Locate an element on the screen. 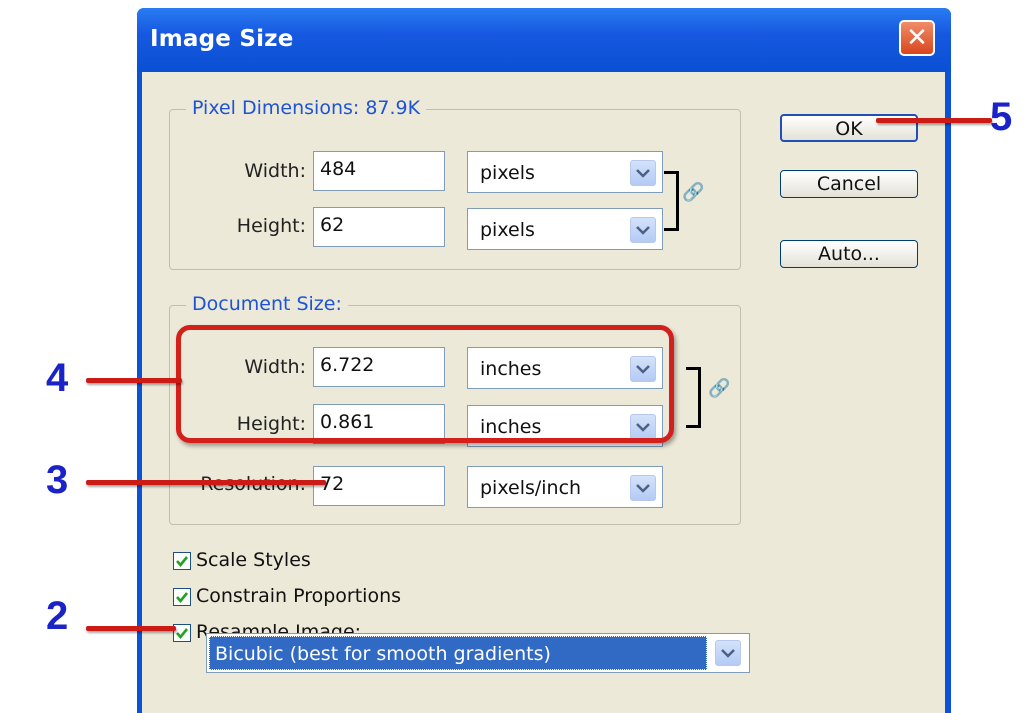  scale-styles-checkbox is located at coordinates (182, 561).